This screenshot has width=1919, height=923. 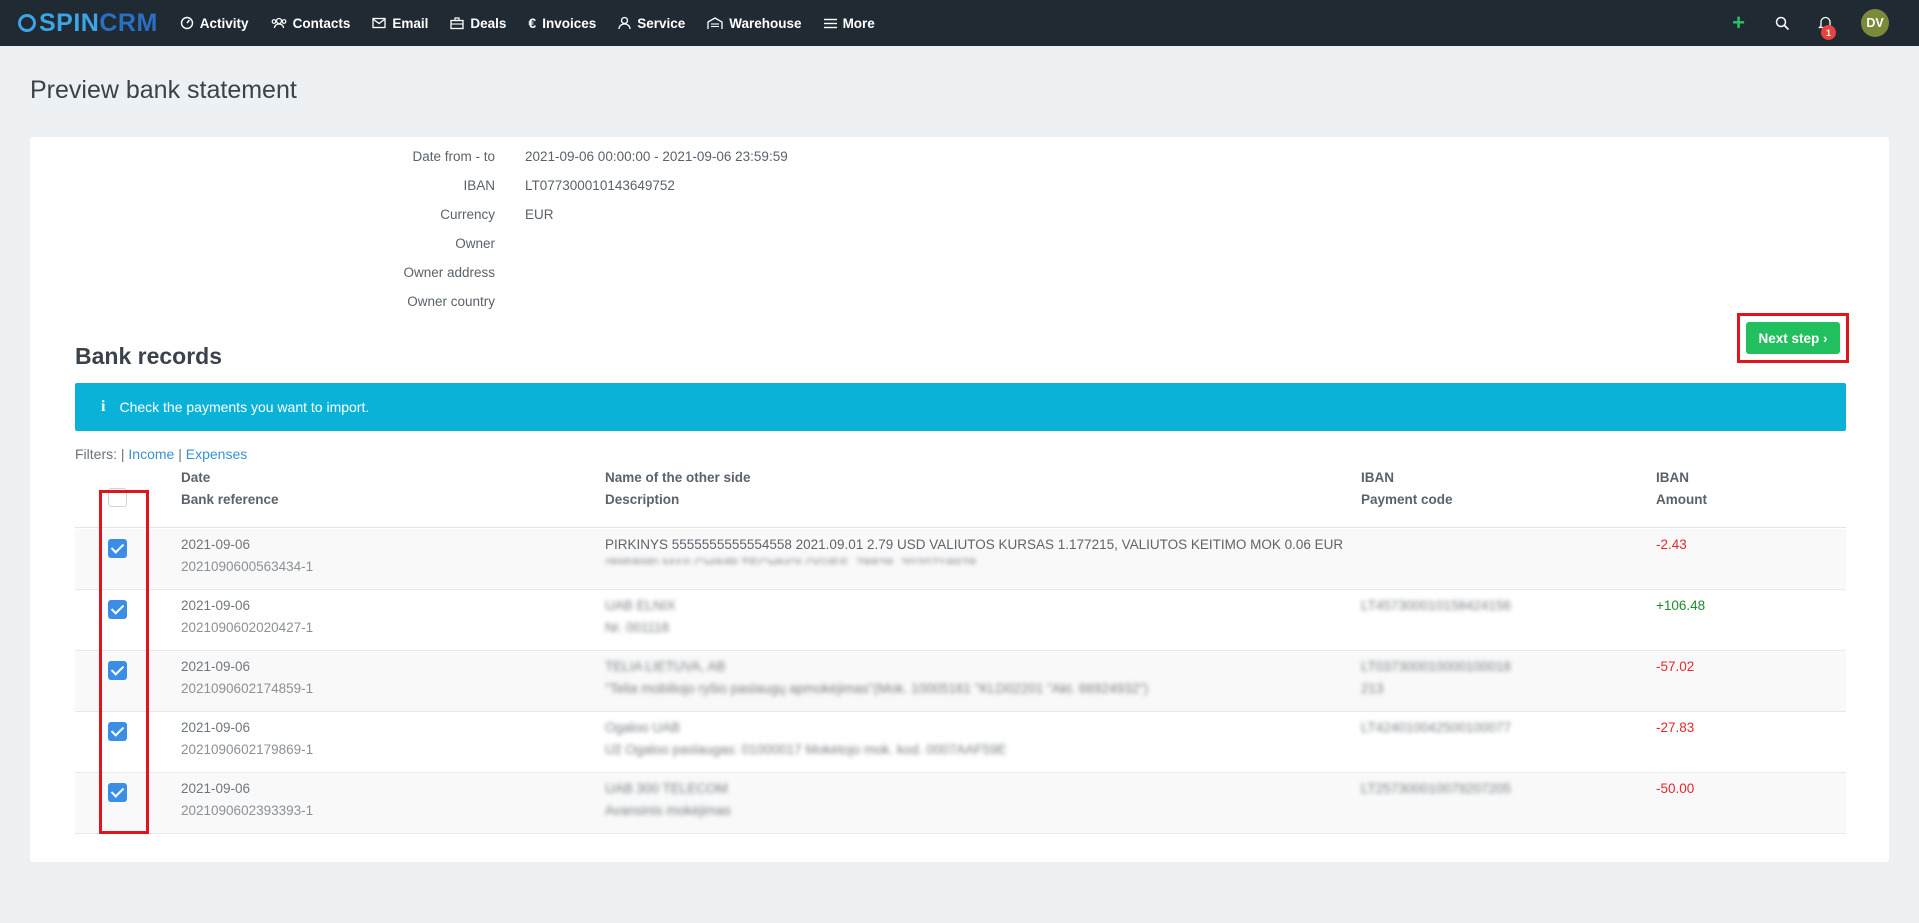 I want to click on warehouse-icon, so click(x=715, y=23).